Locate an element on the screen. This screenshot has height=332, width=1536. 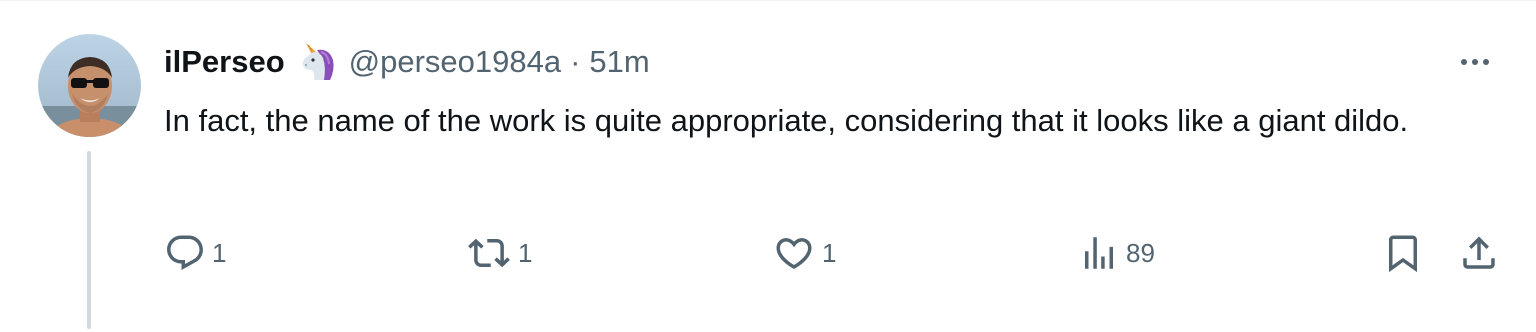
display-name: ilPerseo is located at coordinates (224, 62).